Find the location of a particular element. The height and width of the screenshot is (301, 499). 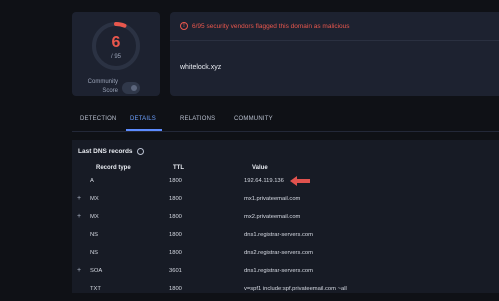

record-ttl: 3601 is located at coordinates (175, 271).